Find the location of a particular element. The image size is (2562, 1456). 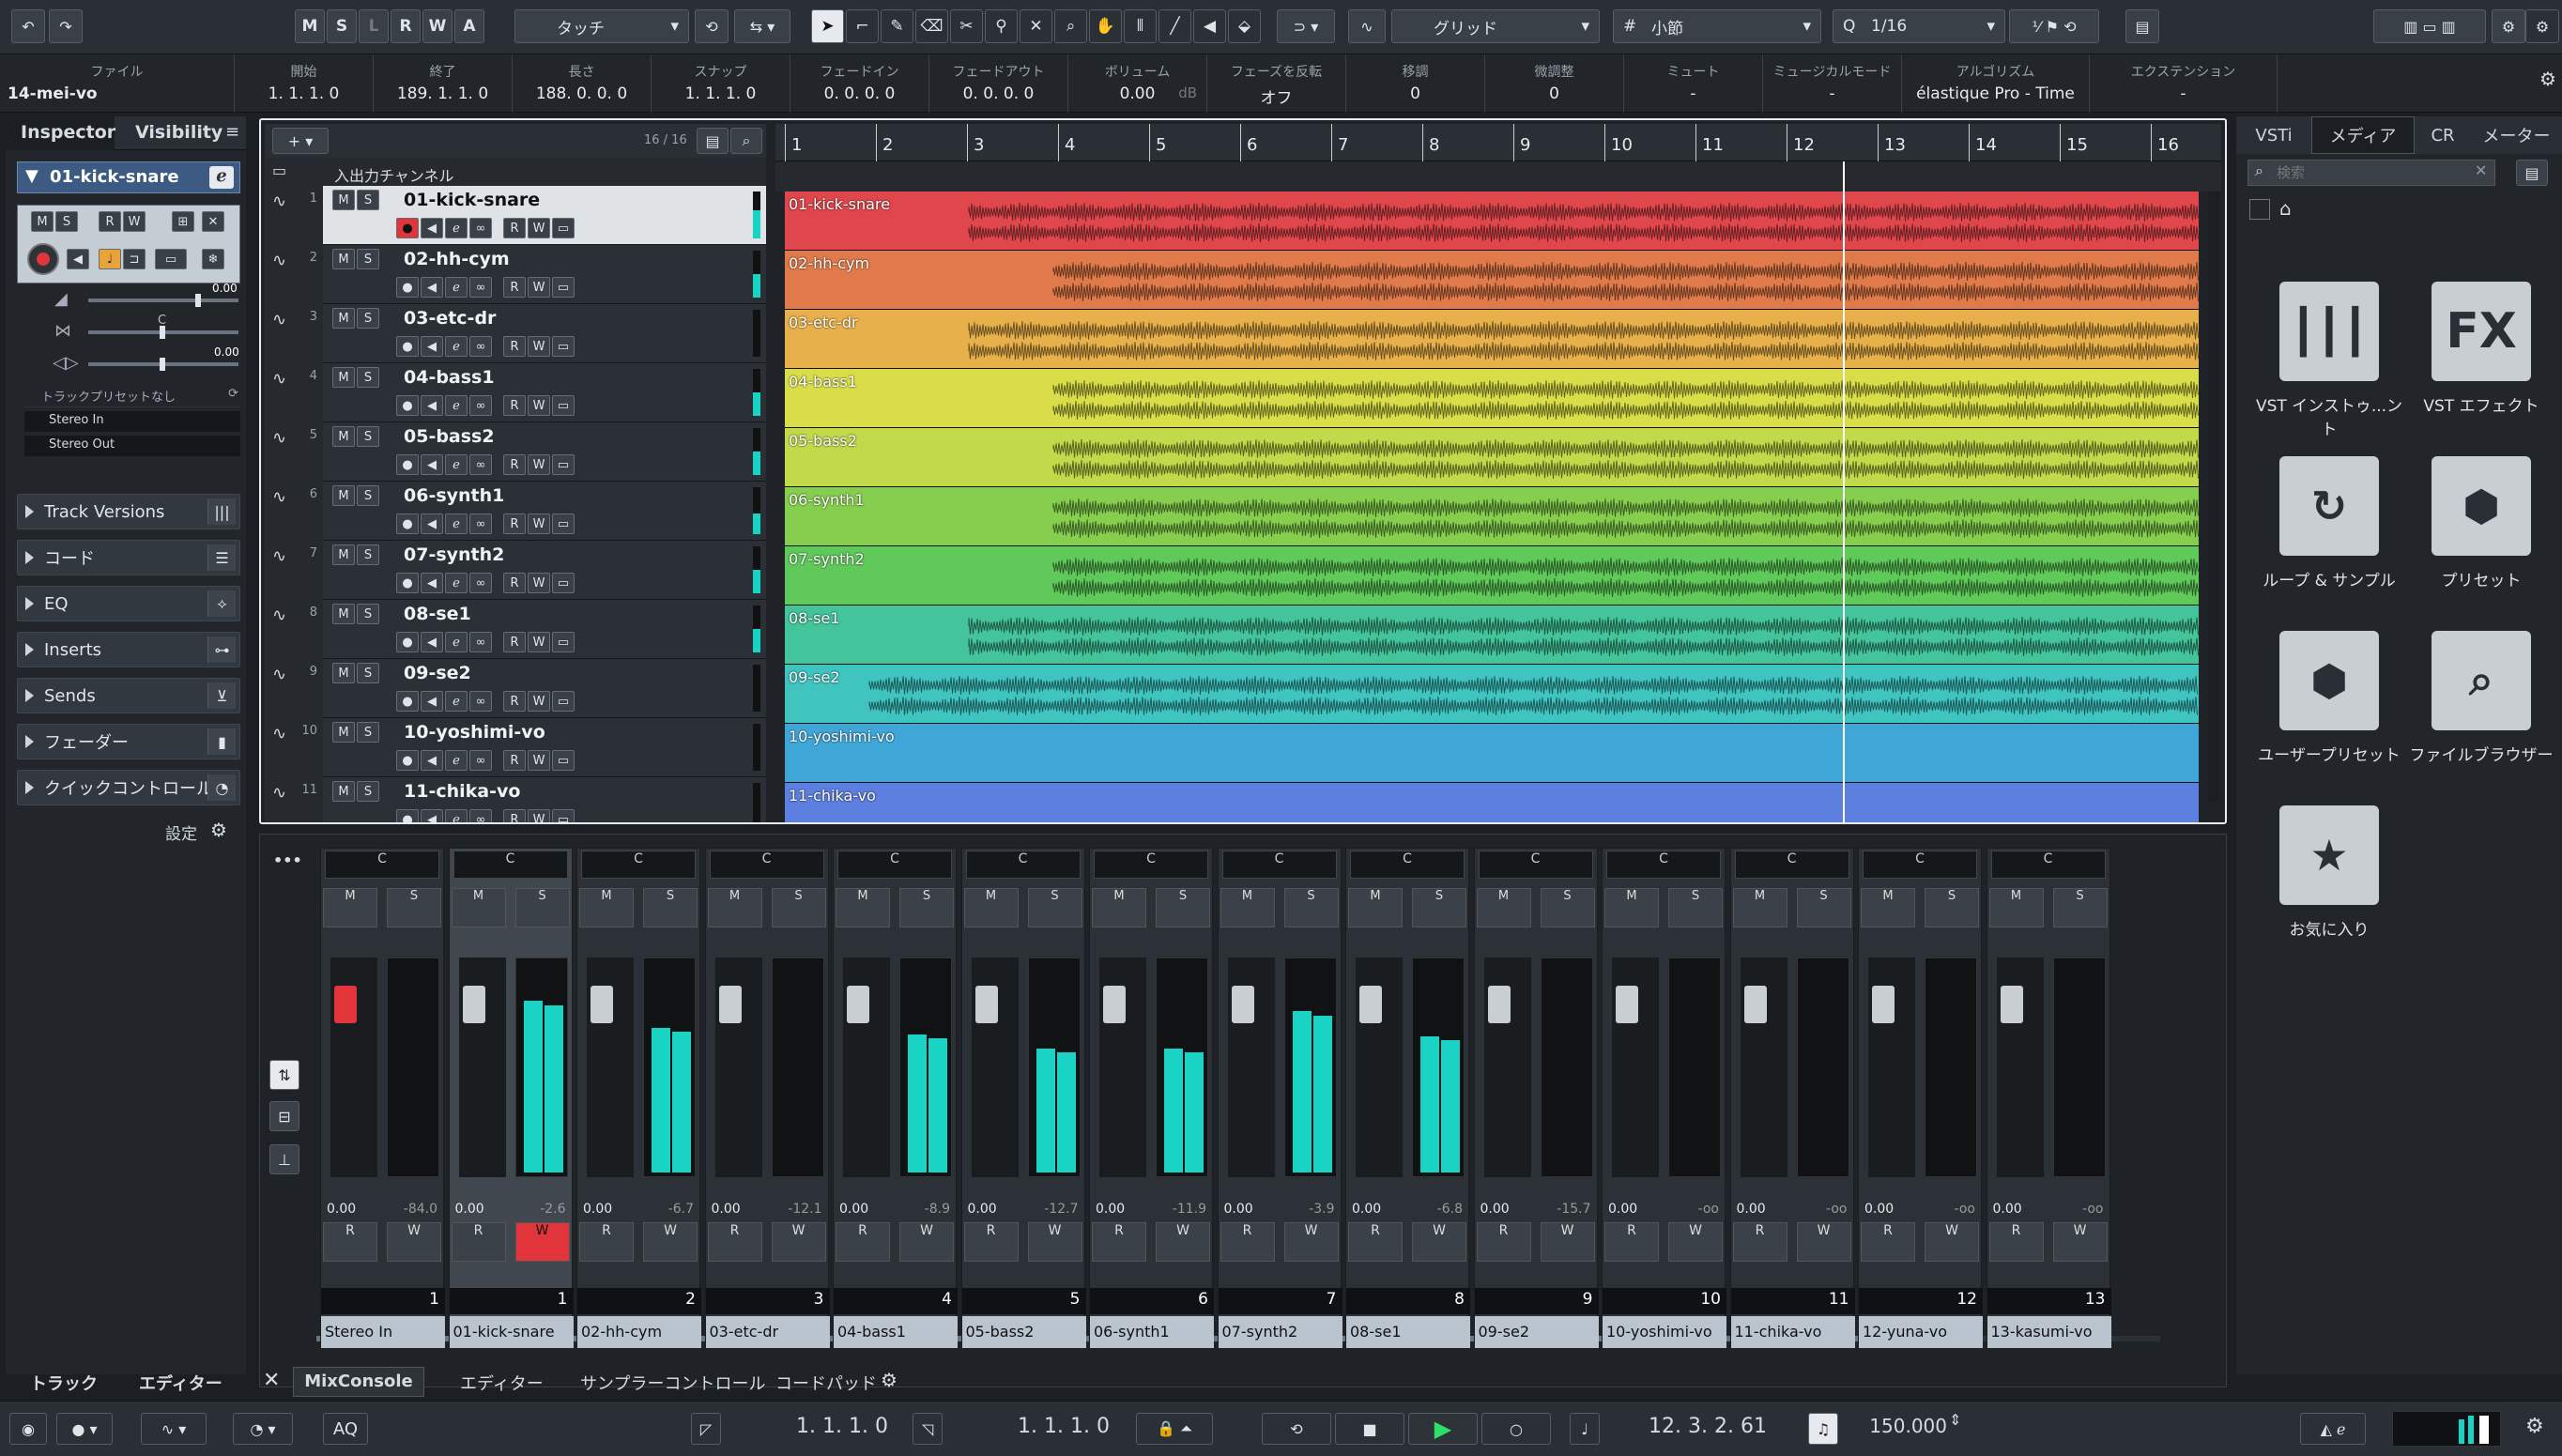

inserts-icon: ⊶ is located at coordinates (221, 649).